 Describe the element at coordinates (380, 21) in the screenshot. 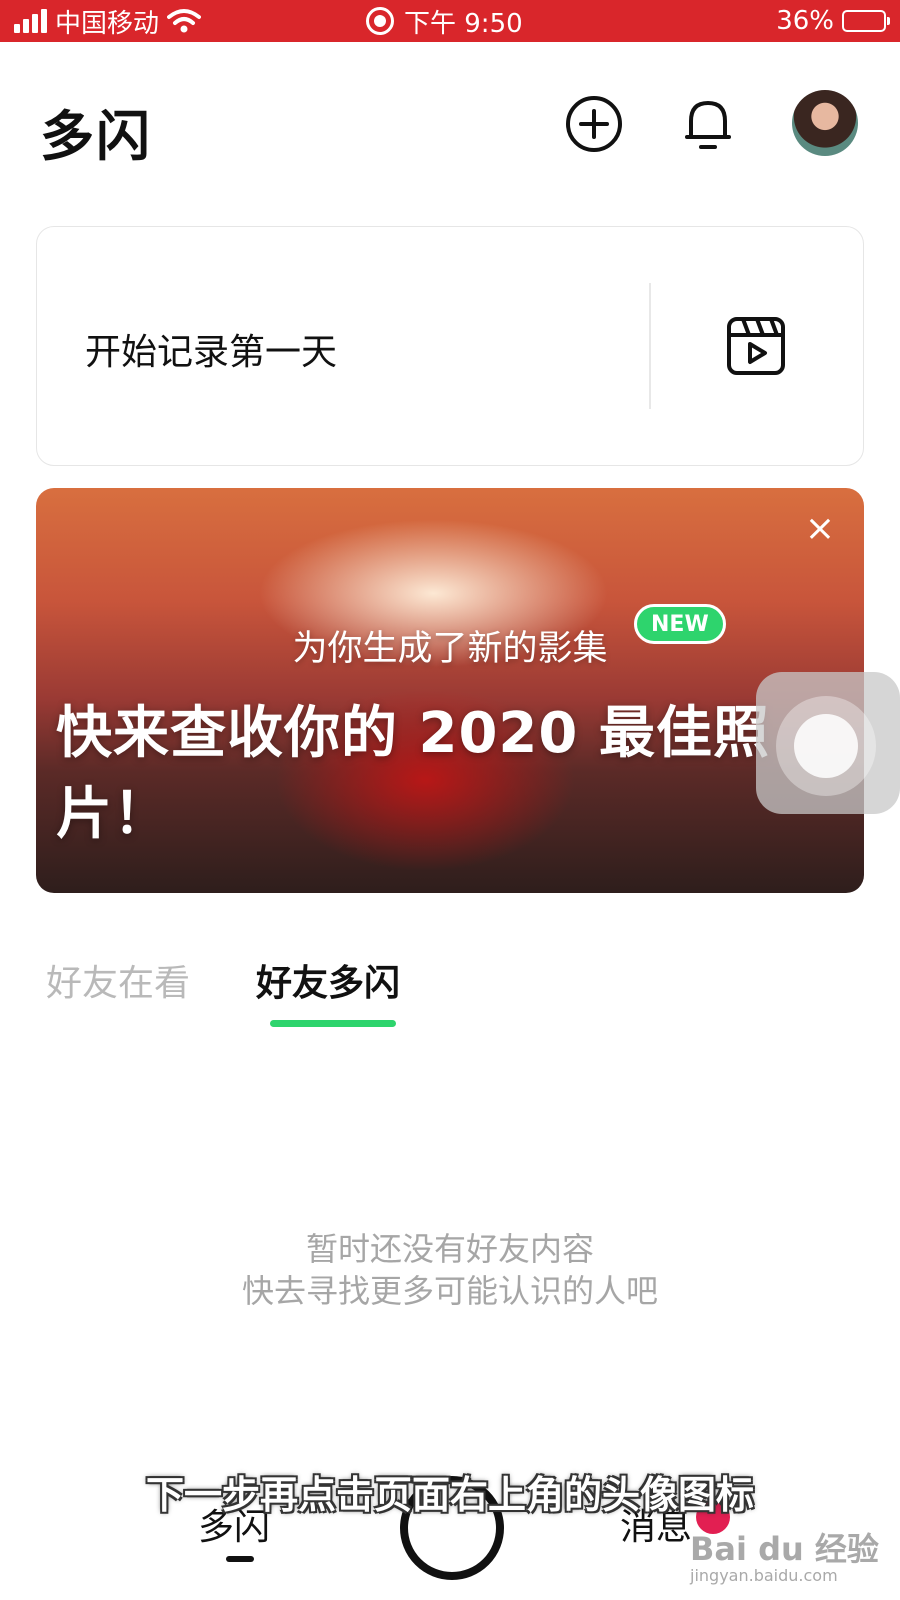

I see `screen-recording-icon` at that location.